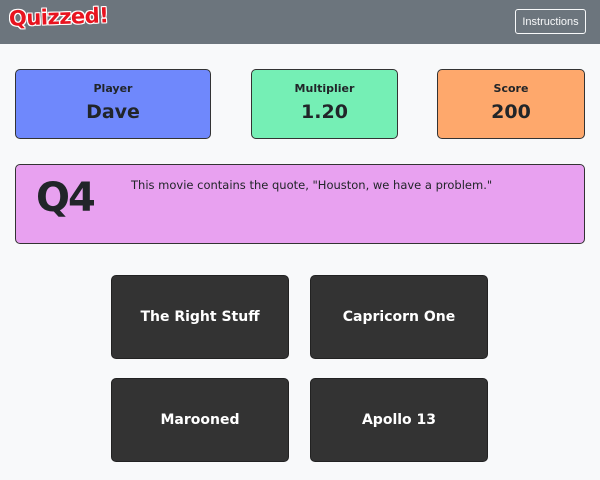 This screenshot has height=480, width=600. I want to click on score-value: 200, so click(511, 112).